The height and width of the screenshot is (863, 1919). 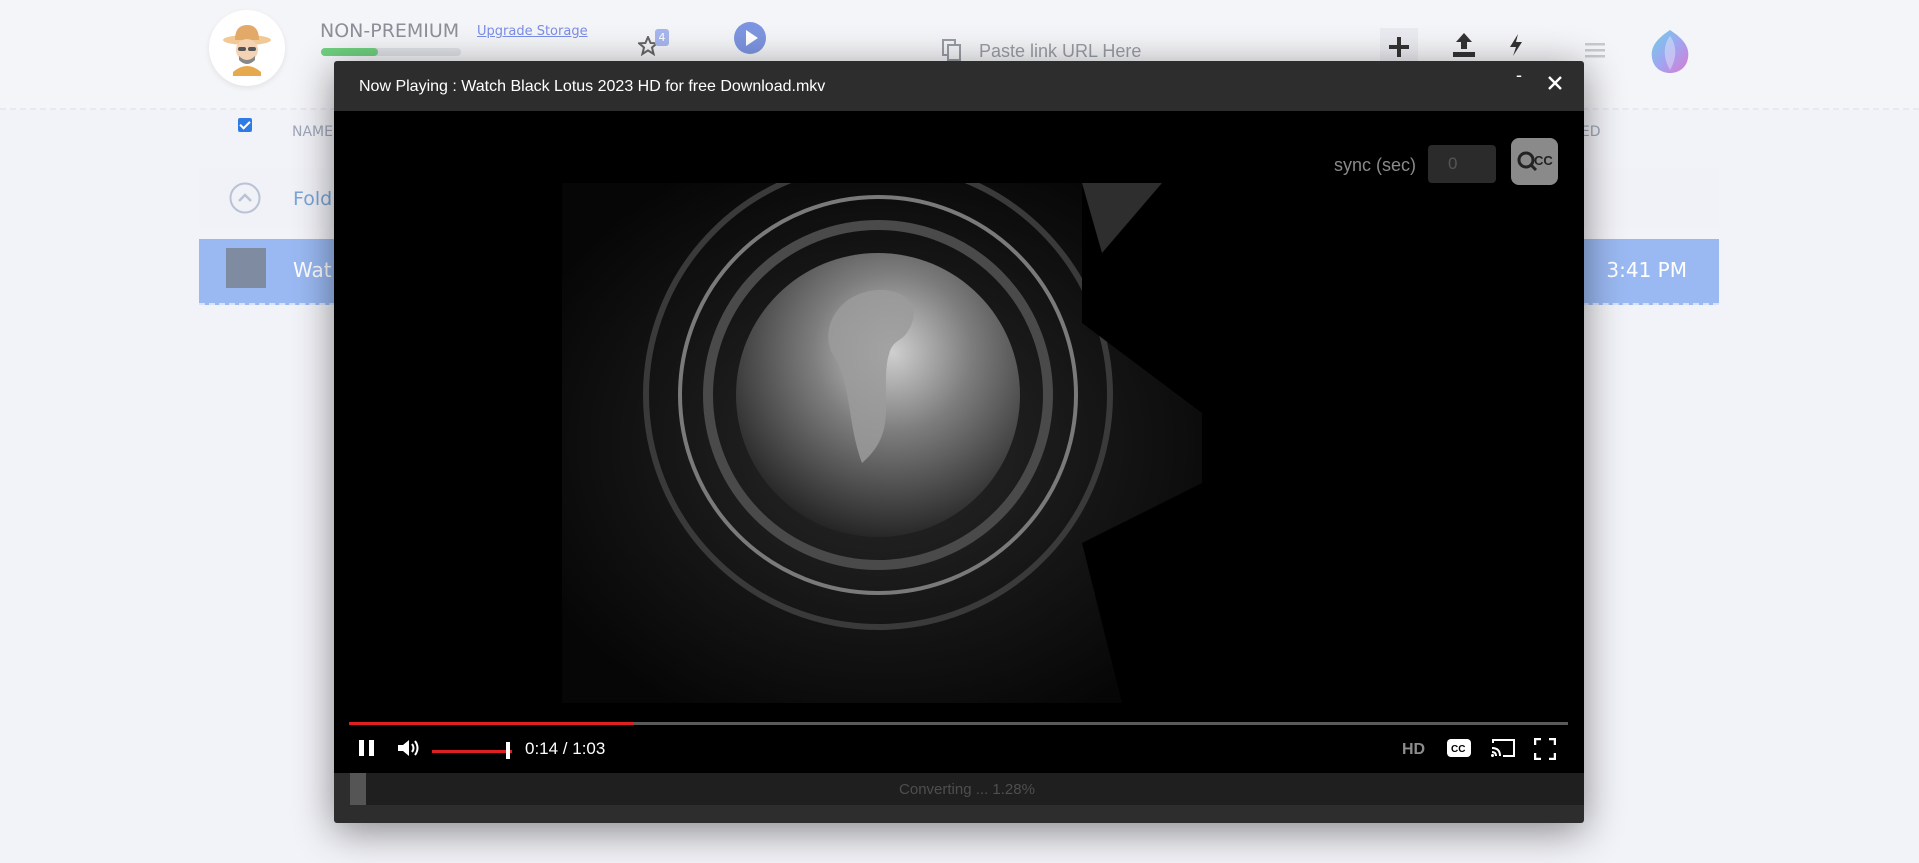 What do you see at coordinates (245, 200) in the screenshot?
I see `chevron-up-icon` at bounding box center [245, 200].